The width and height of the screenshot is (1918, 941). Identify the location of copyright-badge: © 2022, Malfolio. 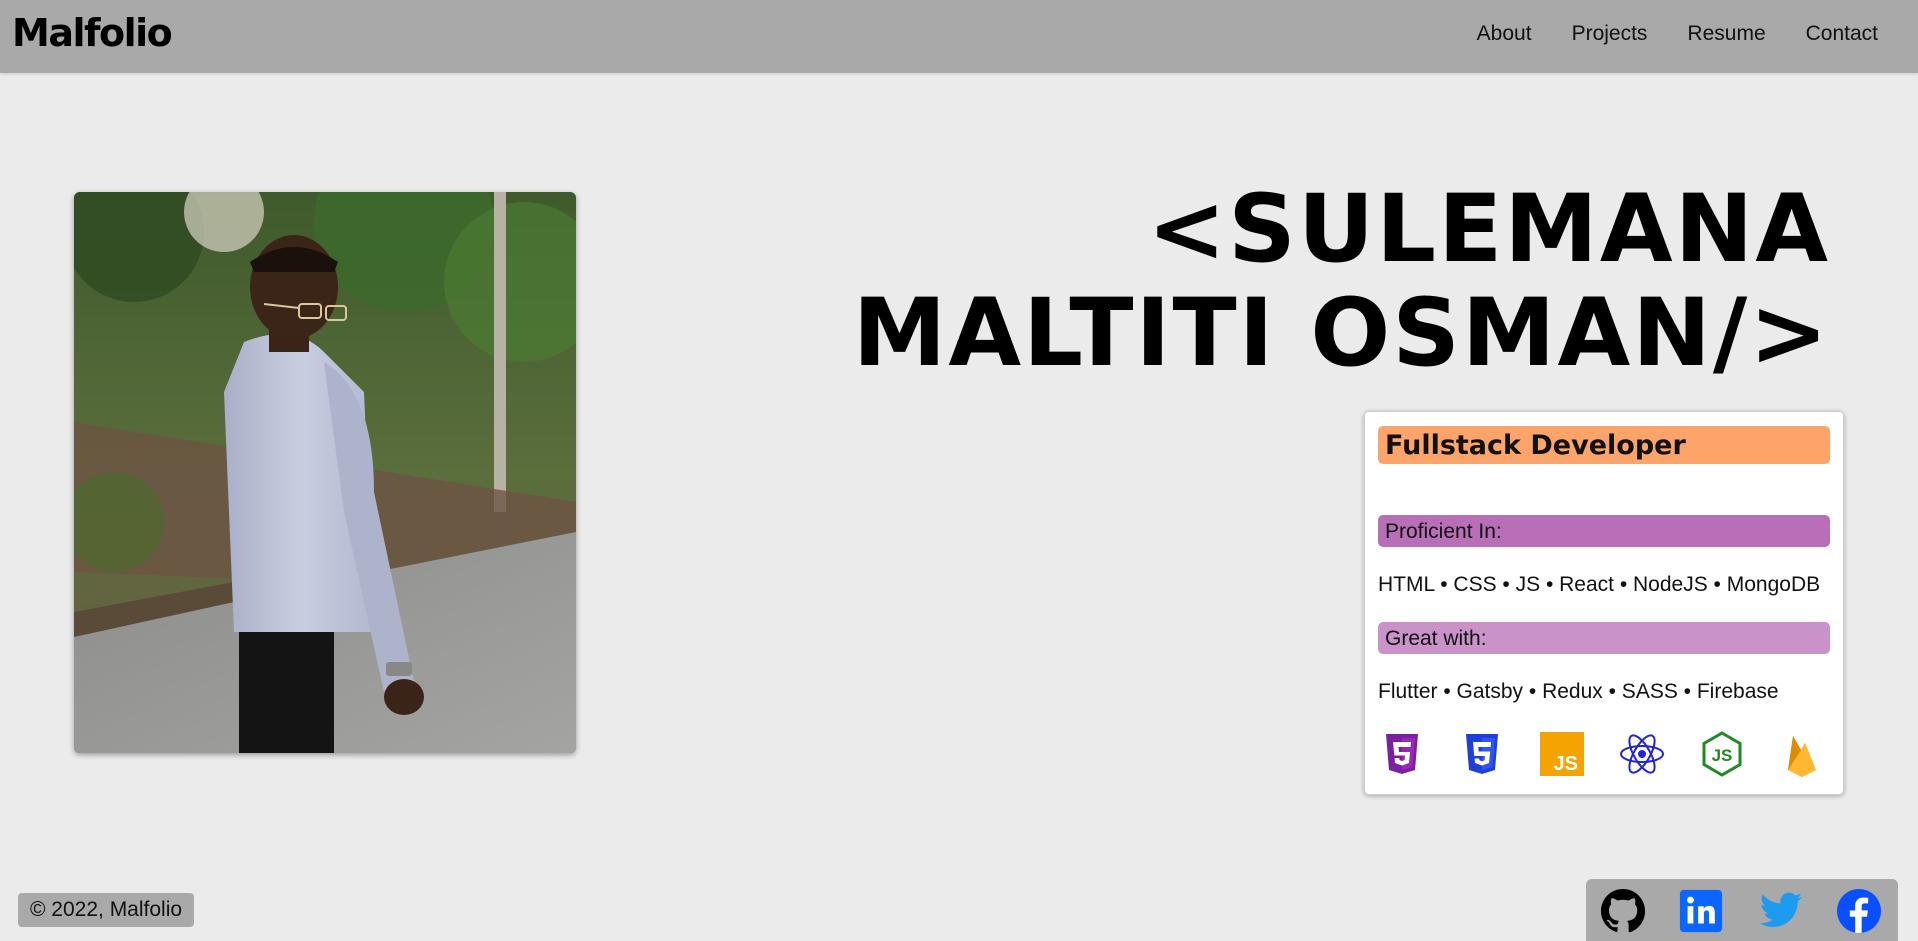
(106, 910).